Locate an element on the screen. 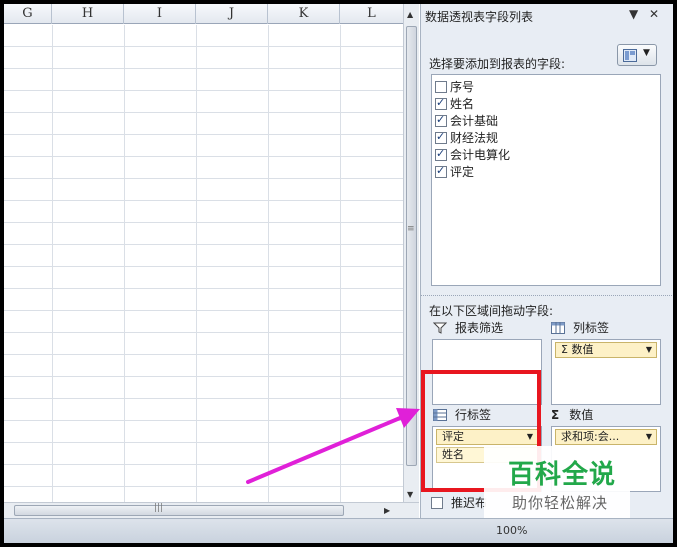 The width and height of the screenshot is (677, 547). vertical-scrollbar: ▲ ≡ ▼ is located at coordinates (411, 253).